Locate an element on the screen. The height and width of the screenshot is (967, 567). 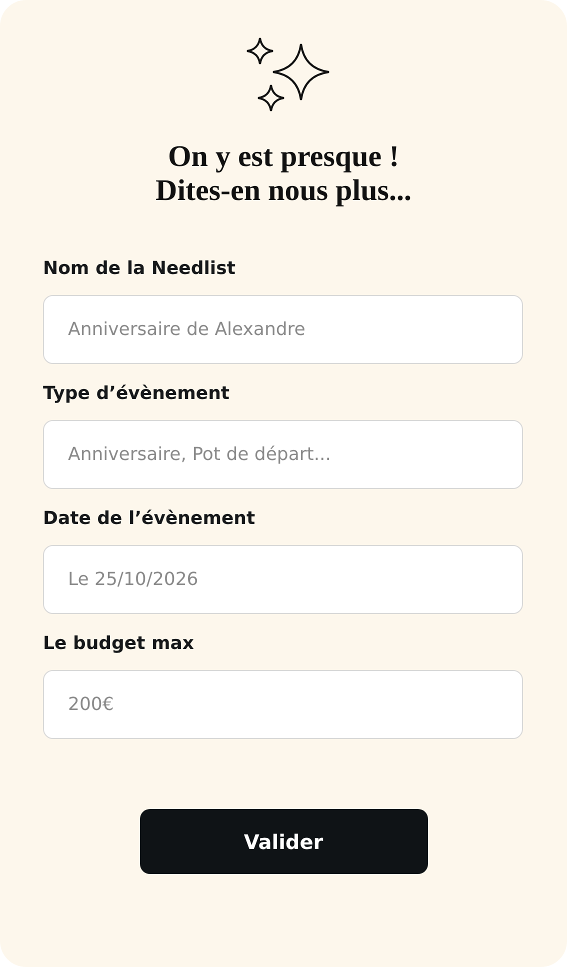
field-label: Nom de la Needlist is located at coordinates (139, 269).